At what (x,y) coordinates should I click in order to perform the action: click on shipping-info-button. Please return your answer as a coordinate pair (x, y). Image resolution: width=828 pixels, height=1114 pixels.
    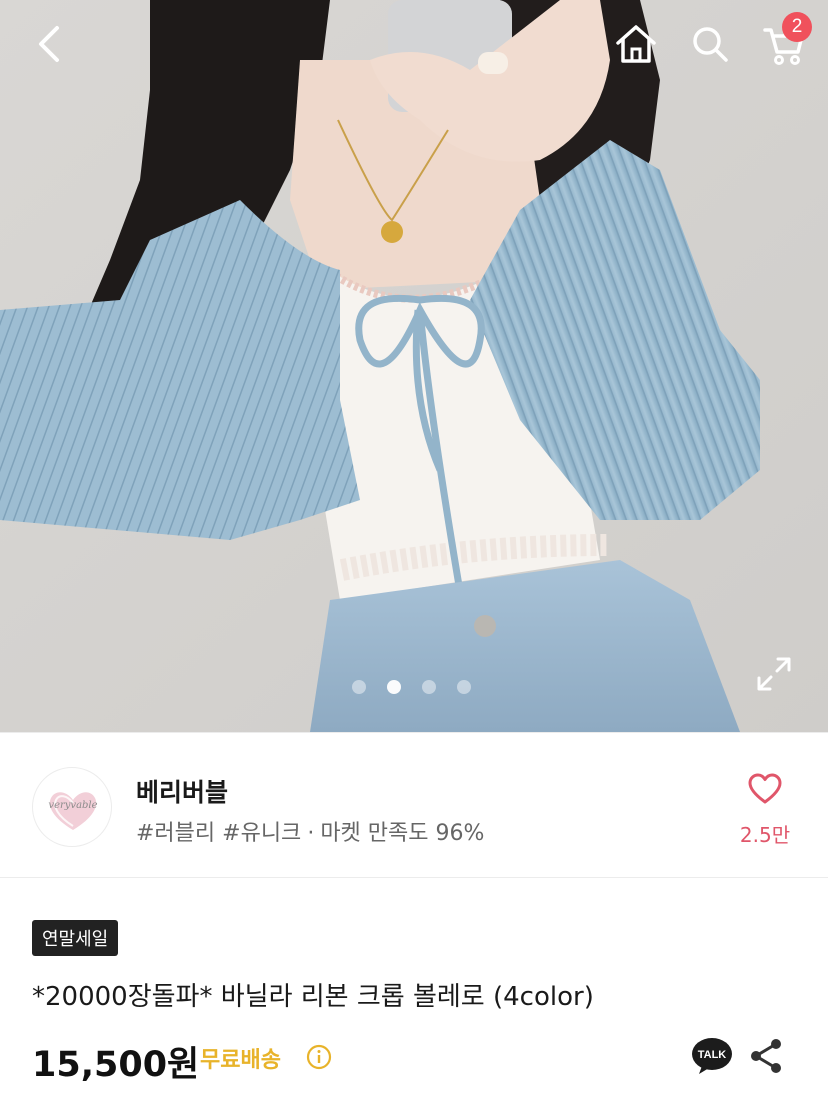
    Looking at the image, I should click on (319, 1057).